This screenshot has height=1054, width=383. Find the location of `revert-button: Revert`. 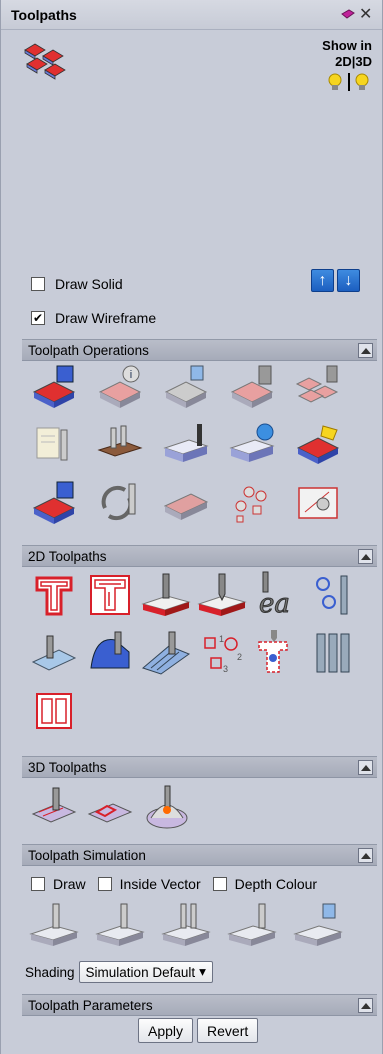

revert-button: Revert is located at coordinates (228, 1030).